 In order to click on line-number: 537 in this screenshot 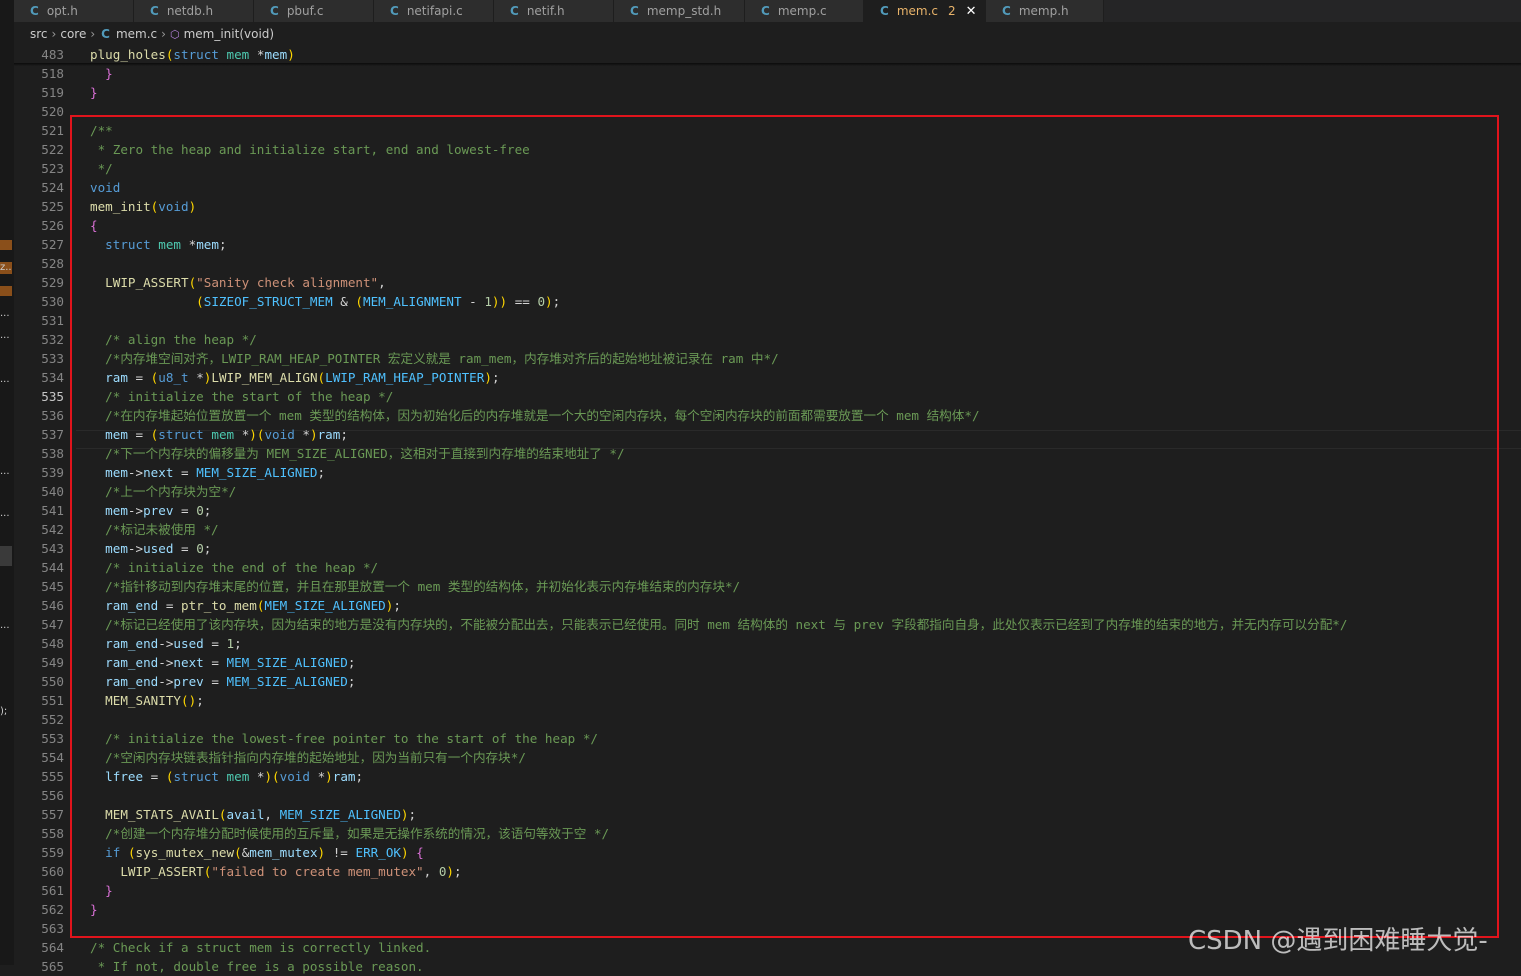, I will do `click(52, 434)`.